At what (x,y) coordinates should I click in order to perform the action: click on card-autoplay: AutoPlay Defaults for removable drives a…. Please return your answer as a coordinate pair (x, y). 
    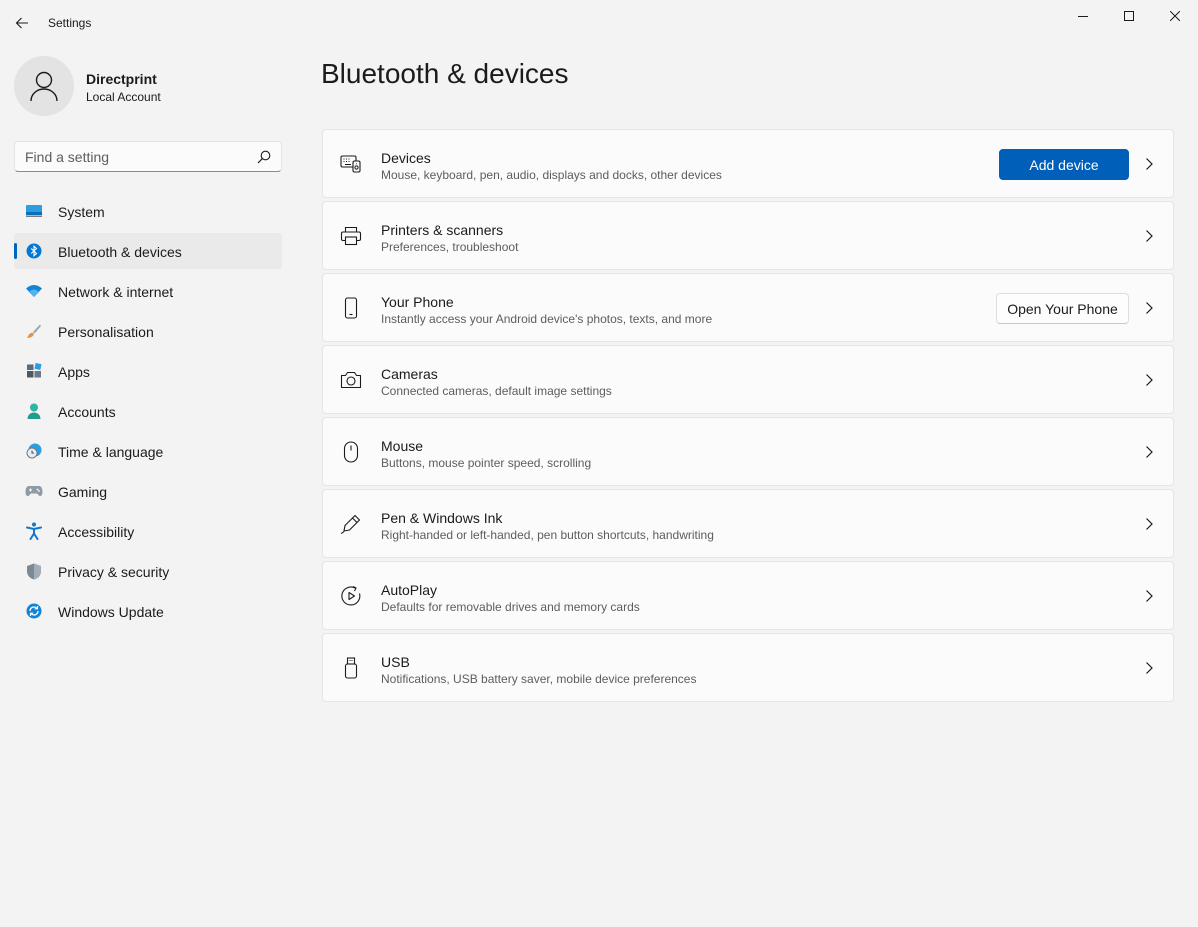
    Looking at the image, I should click on (748, 595).